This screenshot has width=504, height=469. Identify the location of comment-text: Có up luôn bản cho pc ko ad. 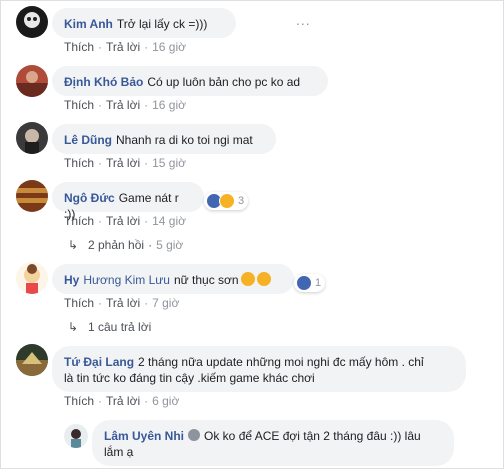
(224, 82).